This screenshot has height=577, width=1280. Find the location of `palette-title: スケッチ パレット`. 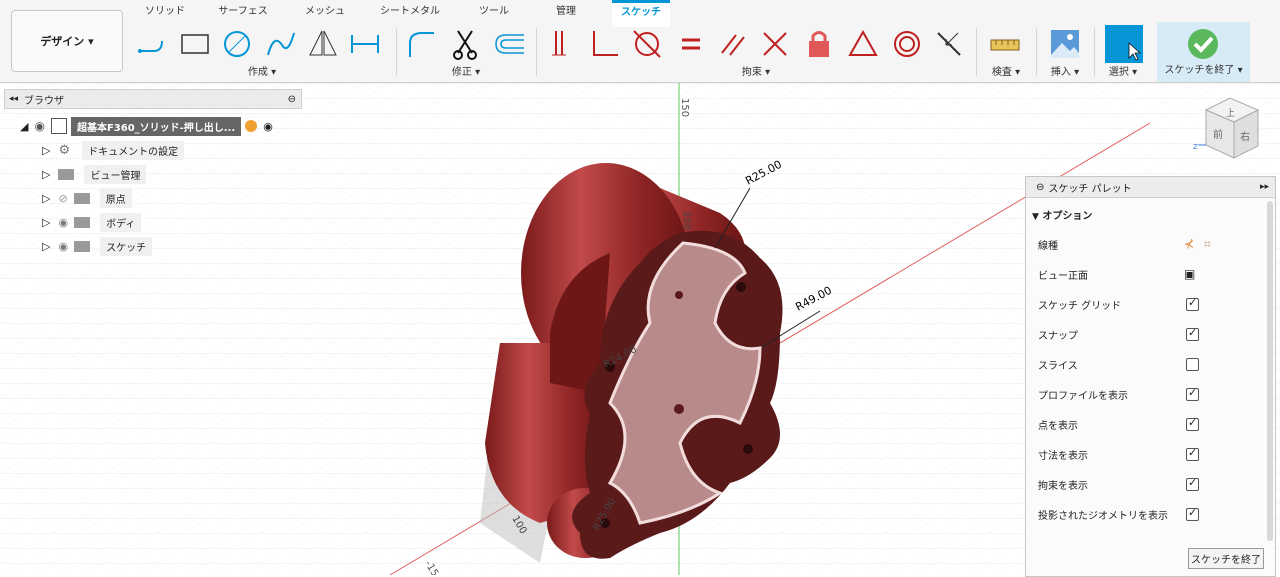

palette-title: スケッチ パレット is located at coordinates (1090, 189).